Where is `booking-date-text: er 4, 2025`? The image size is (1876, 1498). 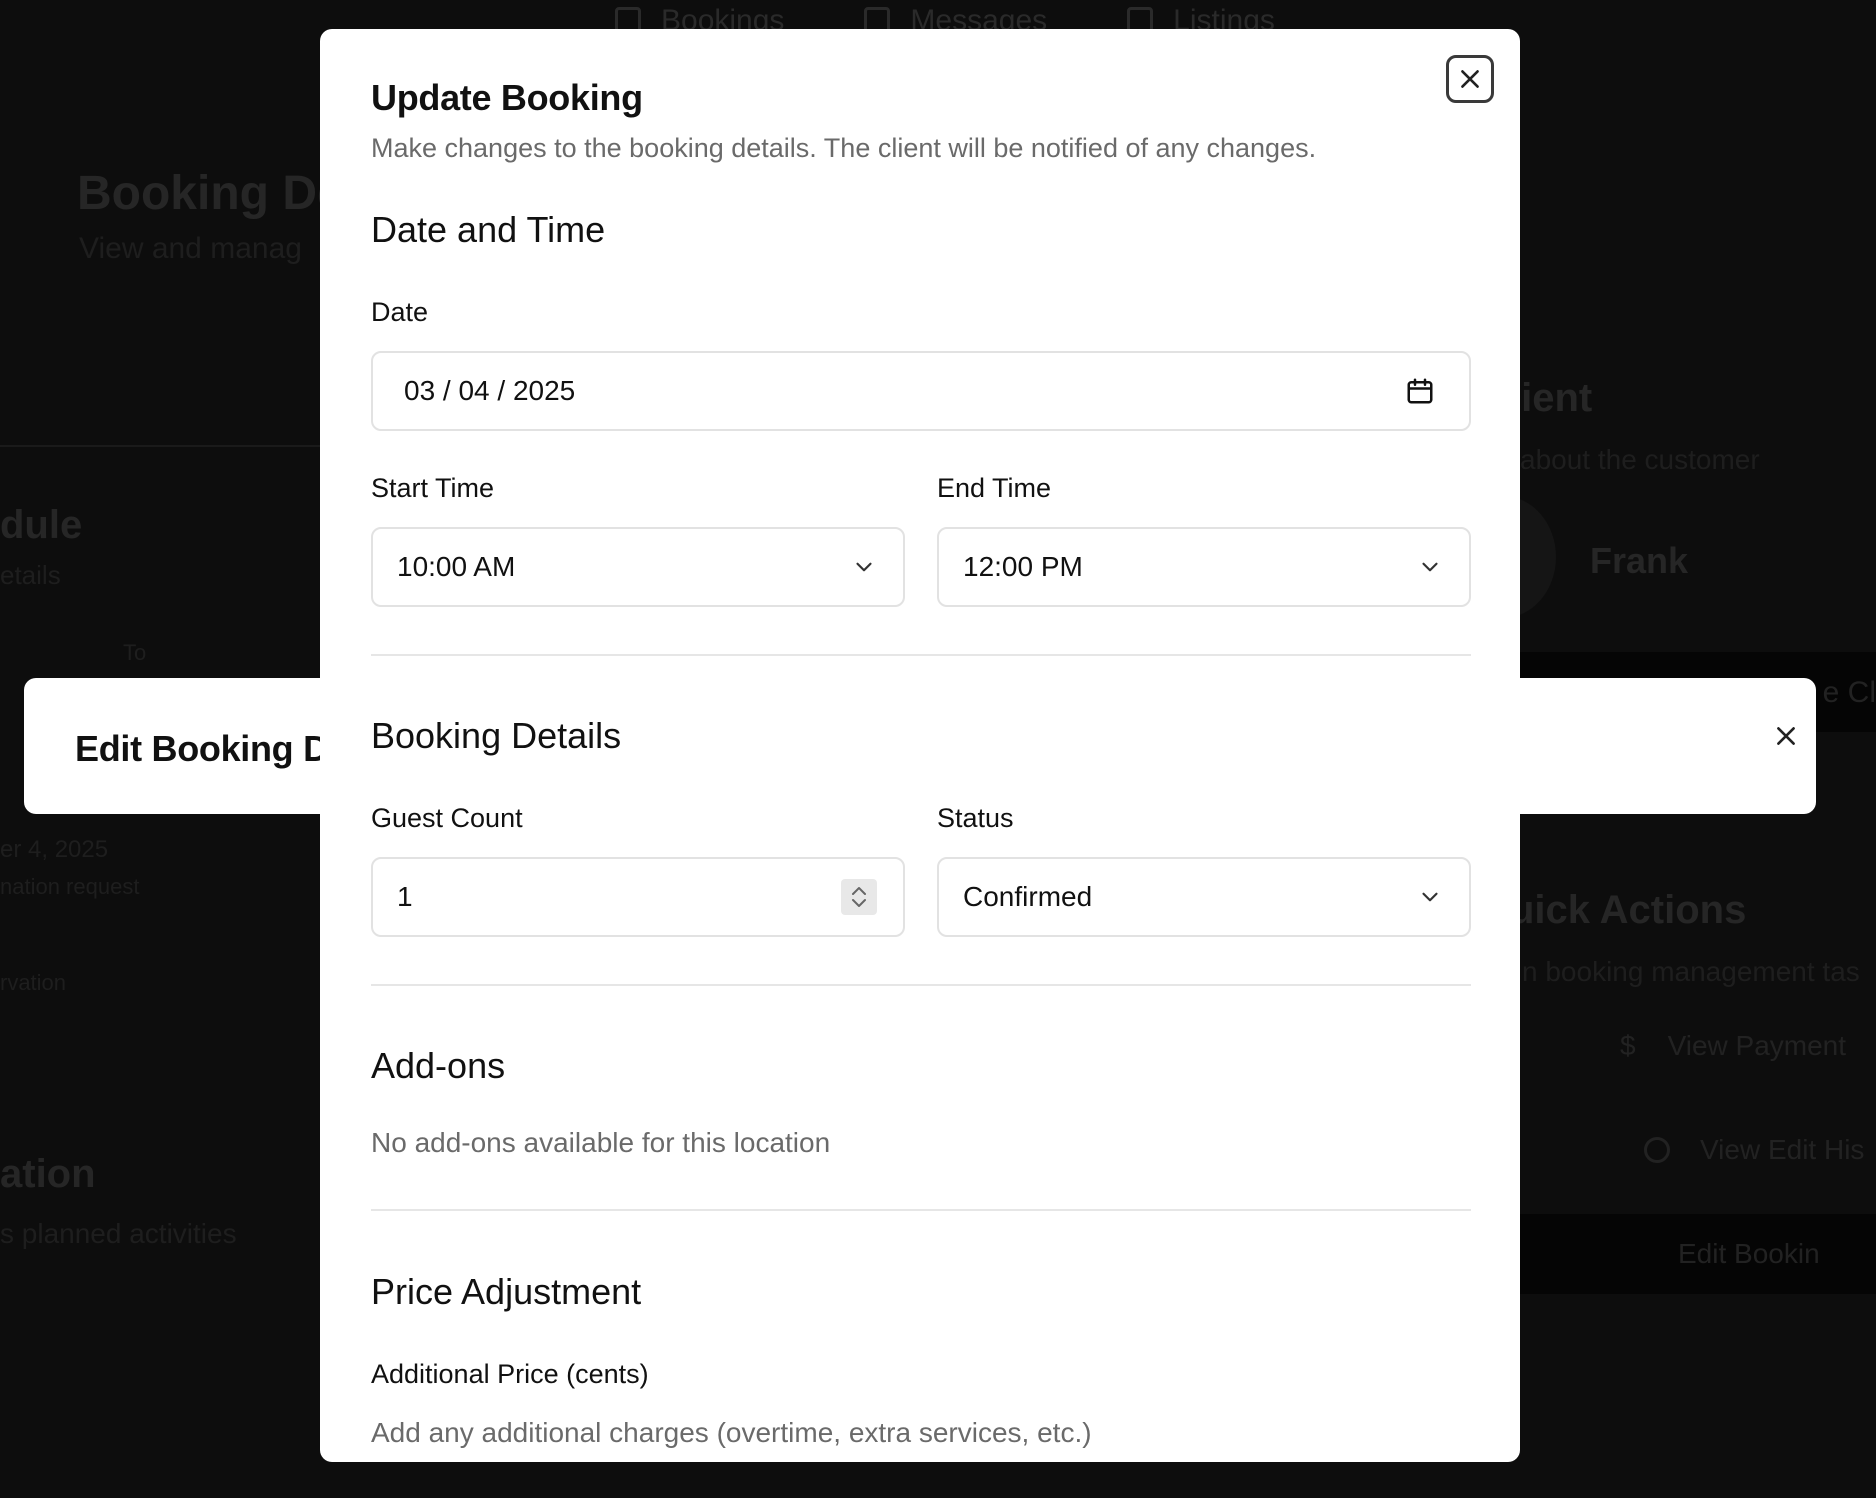 booking-date-text: er 4, 2025 is located at coordinates (54, 849).